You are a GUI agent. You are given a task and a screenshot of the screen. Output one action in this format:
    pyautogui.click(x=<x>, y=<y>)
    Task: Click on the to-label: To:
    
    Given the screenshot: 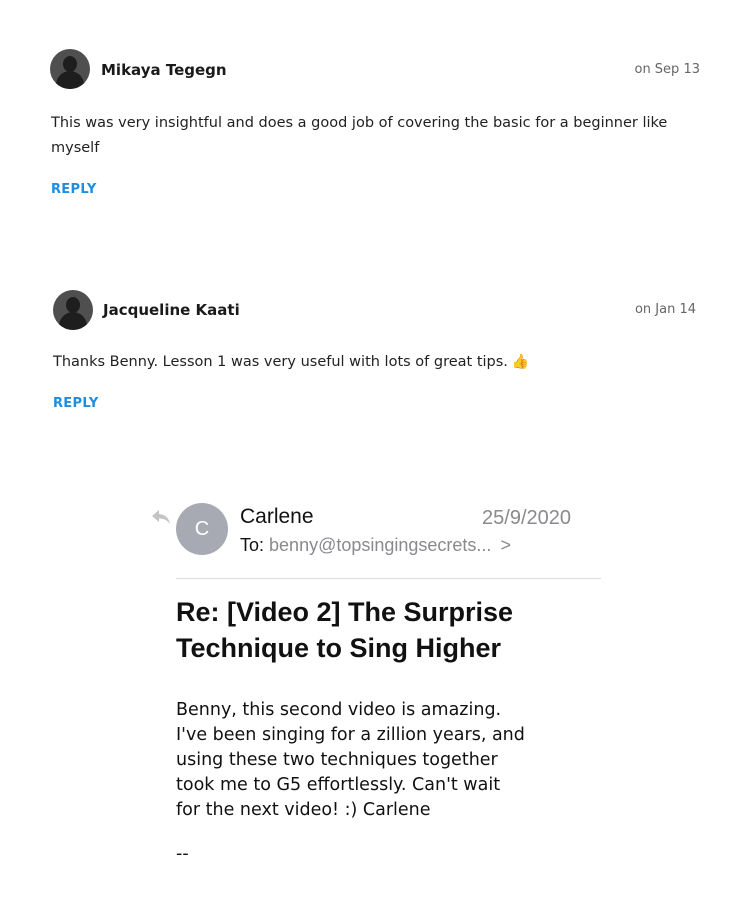 What is the action you would take?
    pyautogui.click(x=252, y=545)
    